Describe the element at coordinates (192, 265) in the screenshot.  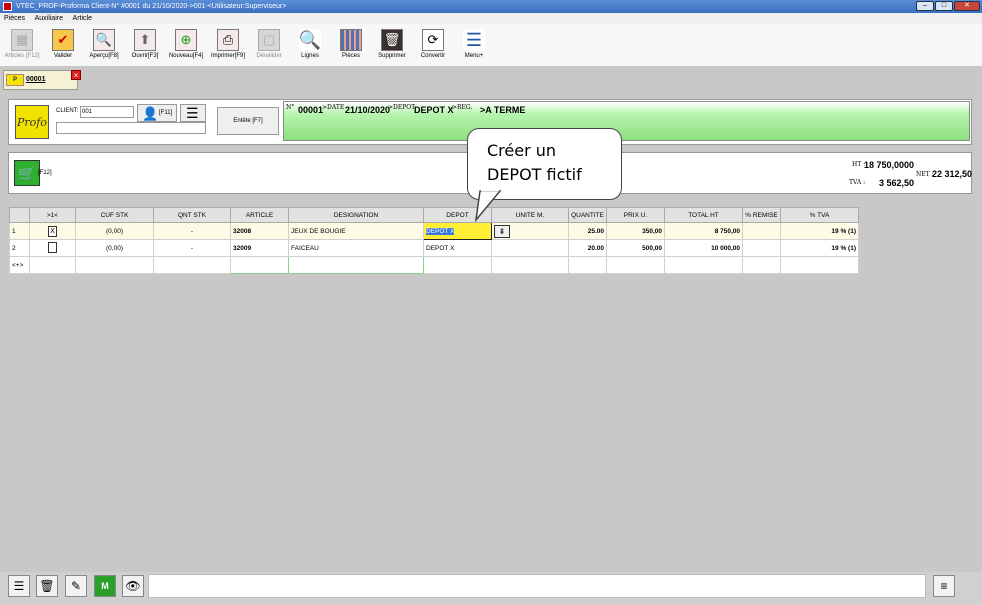
I see `new-qnt-cell` at that location.